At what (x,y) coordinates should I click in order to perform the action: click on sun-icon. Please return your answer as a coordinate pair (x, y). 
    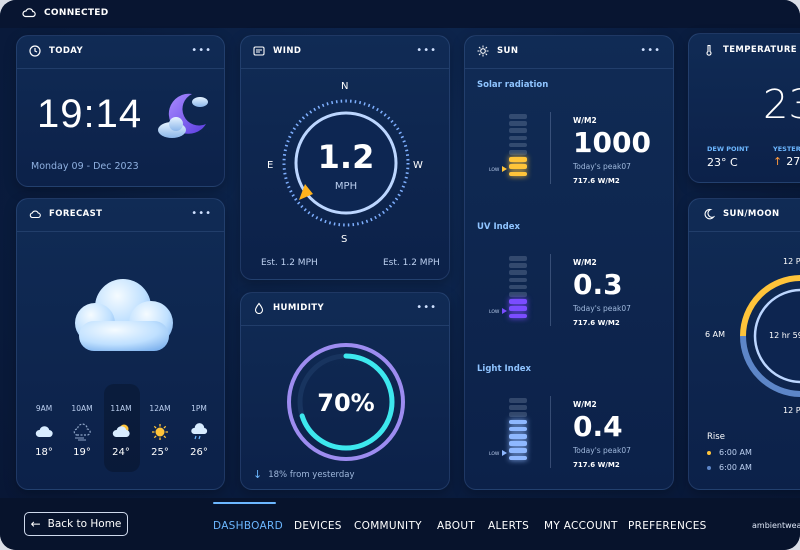
    Looking at the image, I should click on (483, 51).